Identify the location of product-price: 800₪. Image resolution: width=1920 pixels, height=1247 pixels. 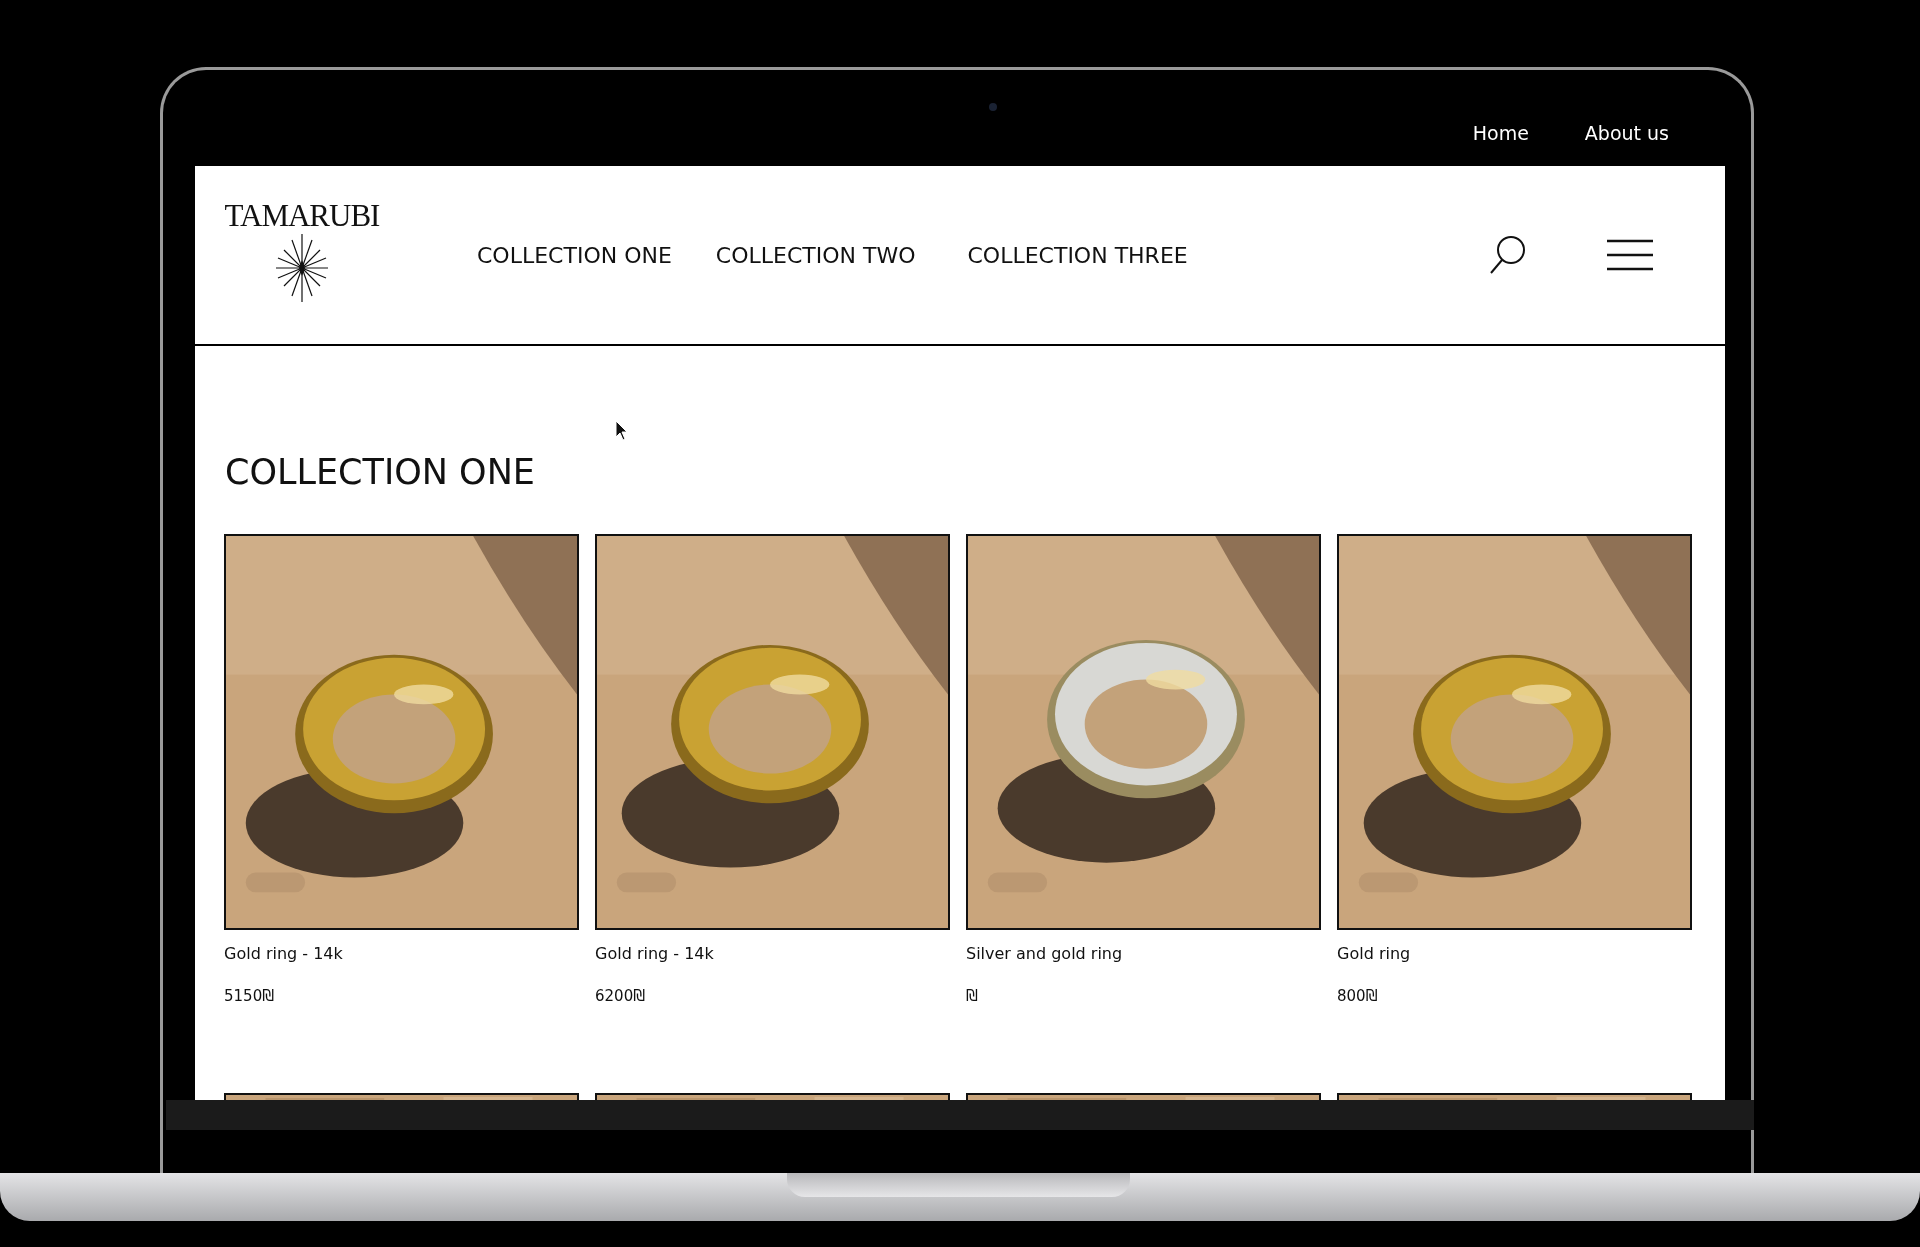
(1357, 996).